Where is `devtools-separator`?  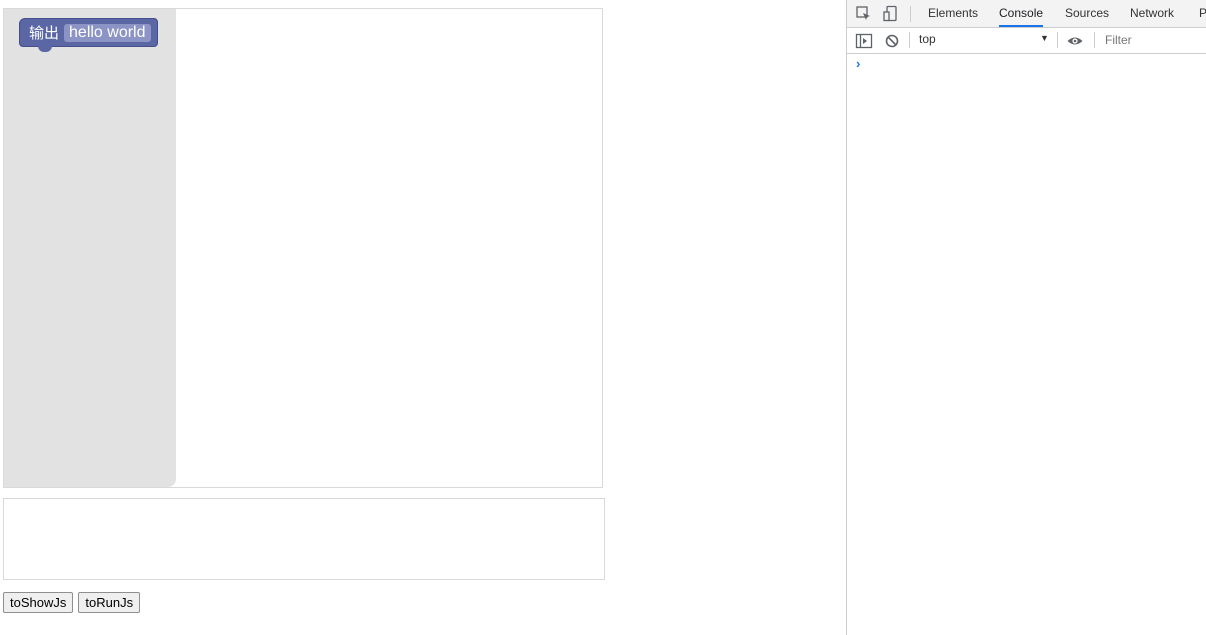 devtools-separator is located at coordinates (910, 14).